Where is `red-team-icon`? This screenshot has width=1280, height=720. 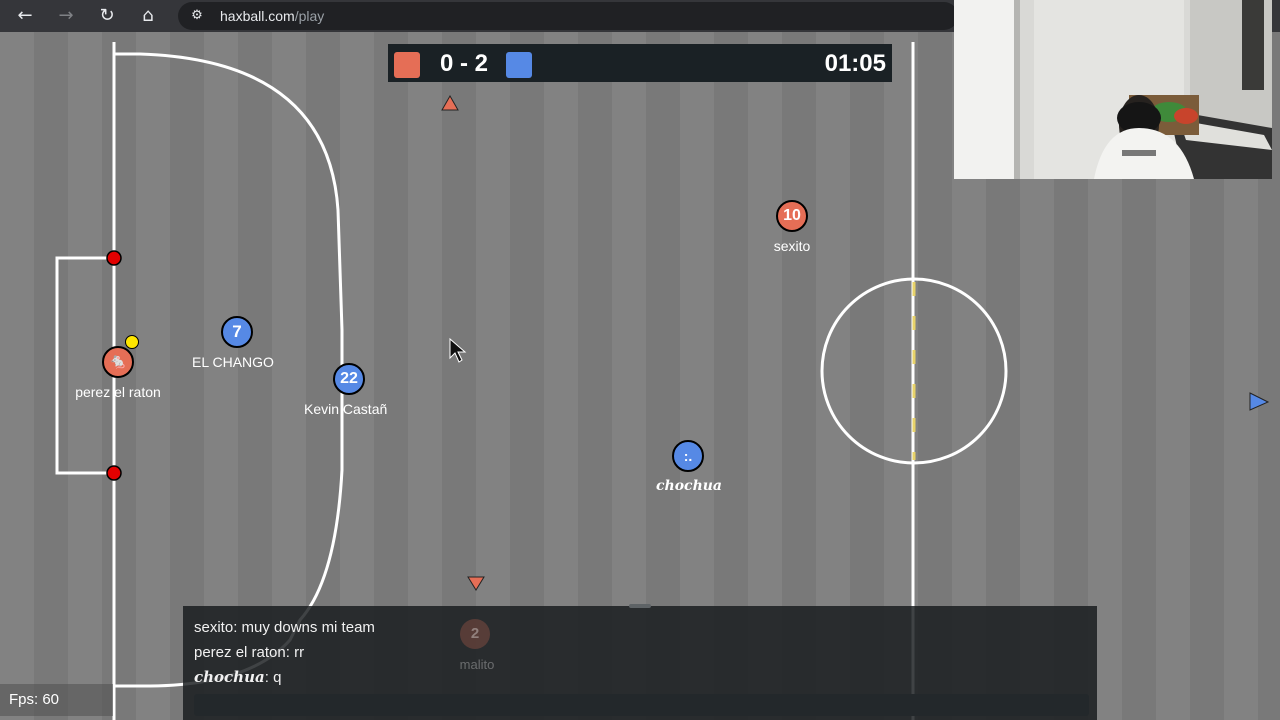 red-team-icon is located at coordinates (407, 65).